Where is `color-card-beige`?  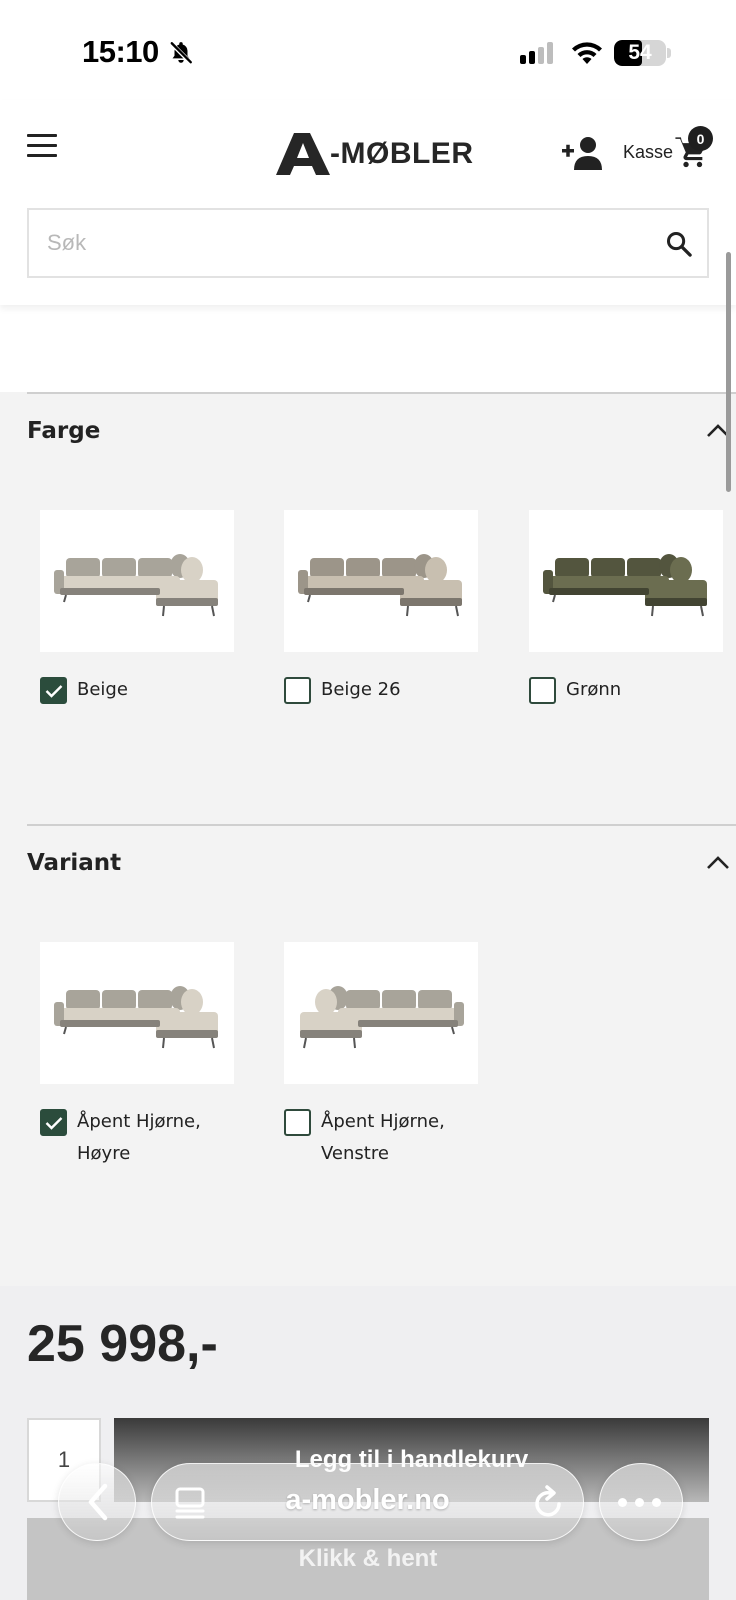 color-card-beige is located at coordinates (137, 581).